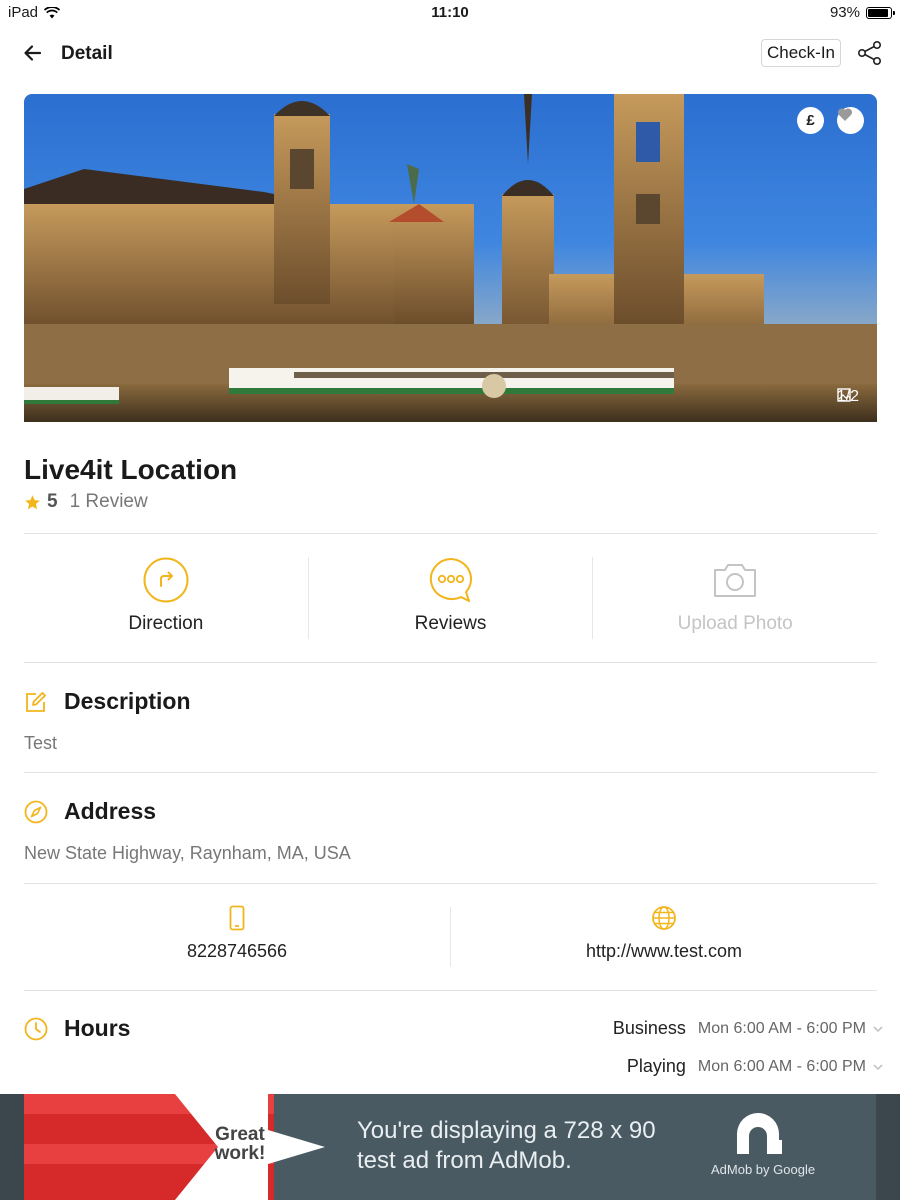 This screenshot has width=900, height=1200. What do you see at coordinates (237, 951) in the screenshot?
I see `phone-number: 8228746566` at bounding box center [237, 951].